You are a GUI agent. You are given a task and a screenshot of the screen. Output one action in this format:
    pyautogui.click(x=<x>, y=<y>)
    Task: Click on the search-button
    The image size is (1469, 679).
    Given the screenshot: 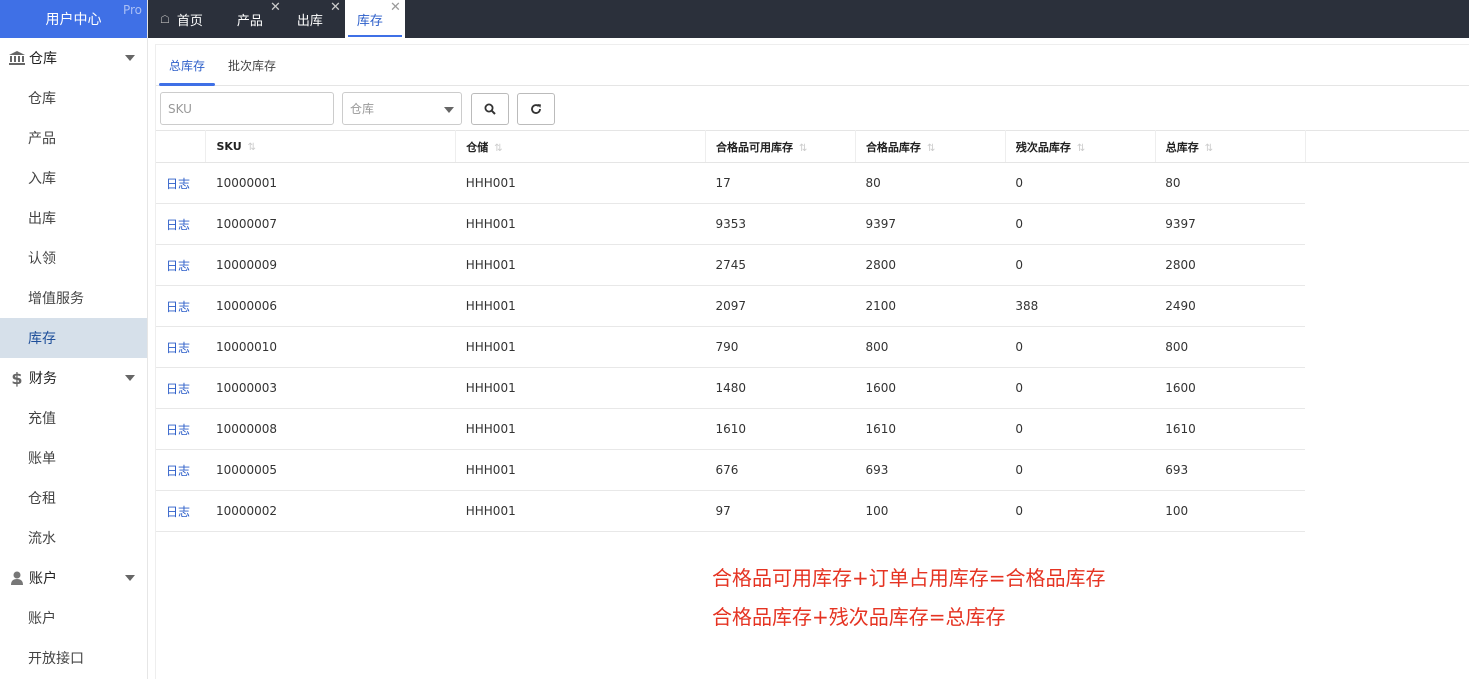 What is the action you would take?
    pyautogui.click(x=490, y=108)
    